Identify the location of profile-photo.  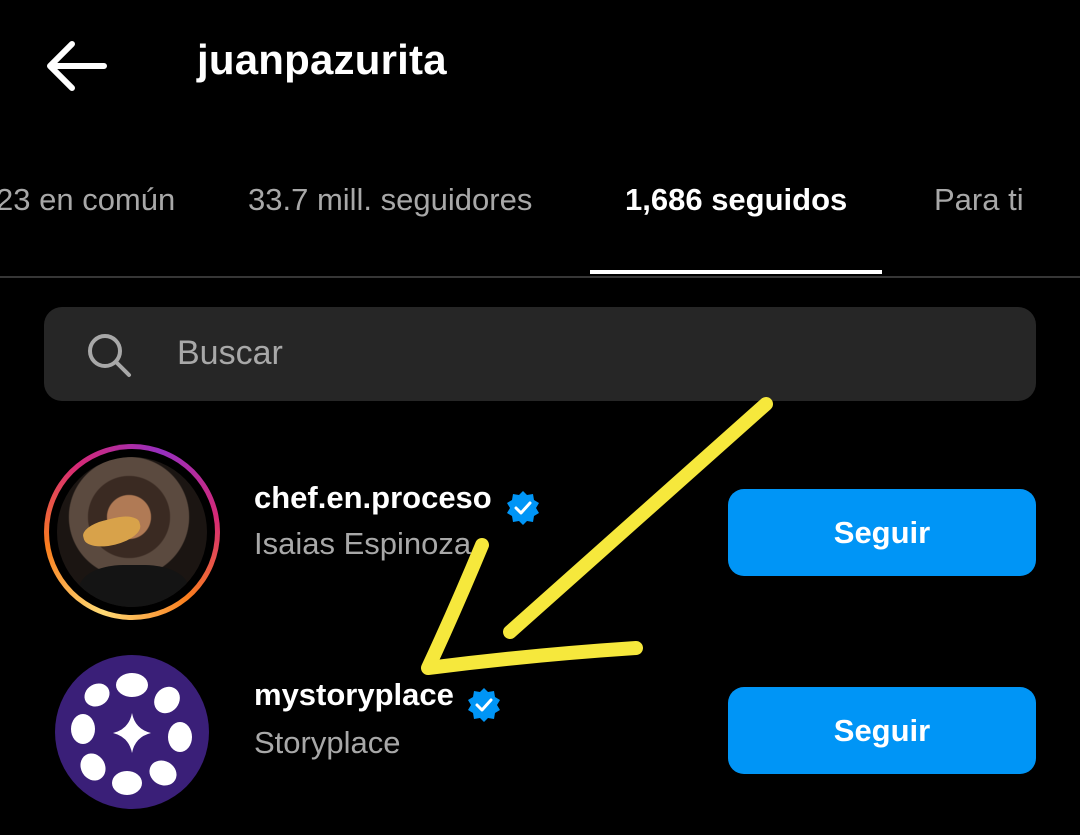
(132, 532).